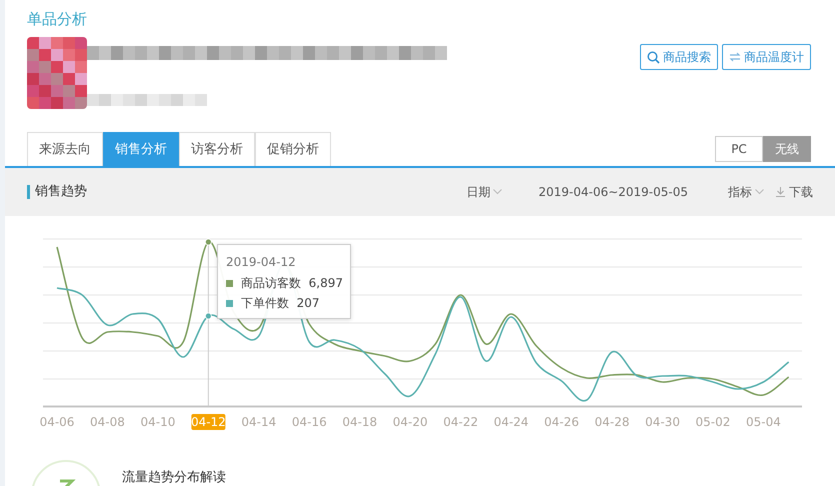 This screenshot has height=486, width=835. What do you see at coordinates (794, 192) in the screenshot?
I see `download-link: 下载` at bounding box center [794, 192].